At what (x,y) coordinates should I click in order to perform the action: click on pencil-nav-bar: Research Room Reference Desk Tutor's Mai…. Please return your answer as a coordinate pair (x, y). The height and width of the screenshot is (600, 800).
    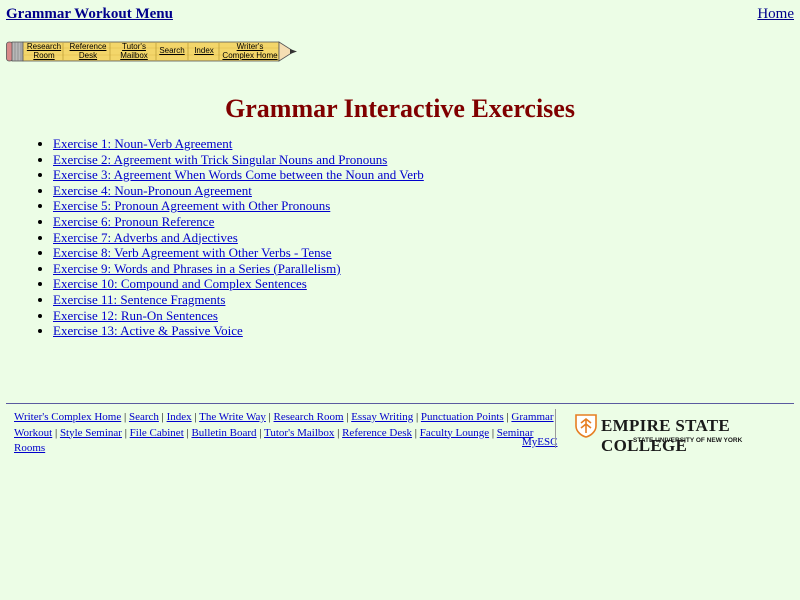
    Looking at the image, I should click on (152, 51).